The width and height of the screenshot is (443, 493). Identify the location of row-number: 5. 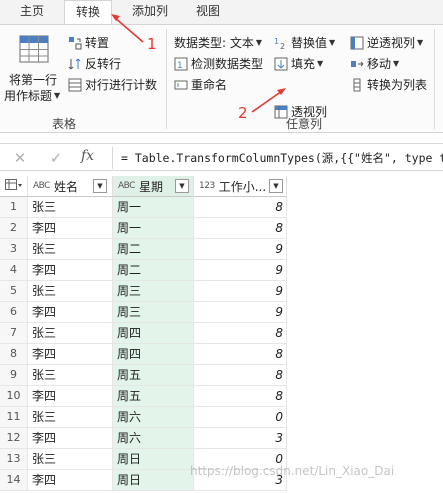
(14, 291).